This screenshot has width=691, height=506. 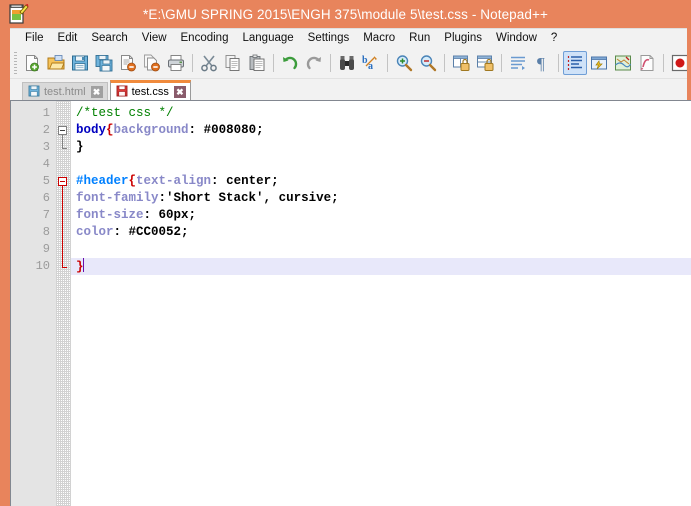 What do you see at coordinates (381, 181) in the screenshot?
I see `code-line-5: #header{text-align: center;` at bounding box center [381, 181].